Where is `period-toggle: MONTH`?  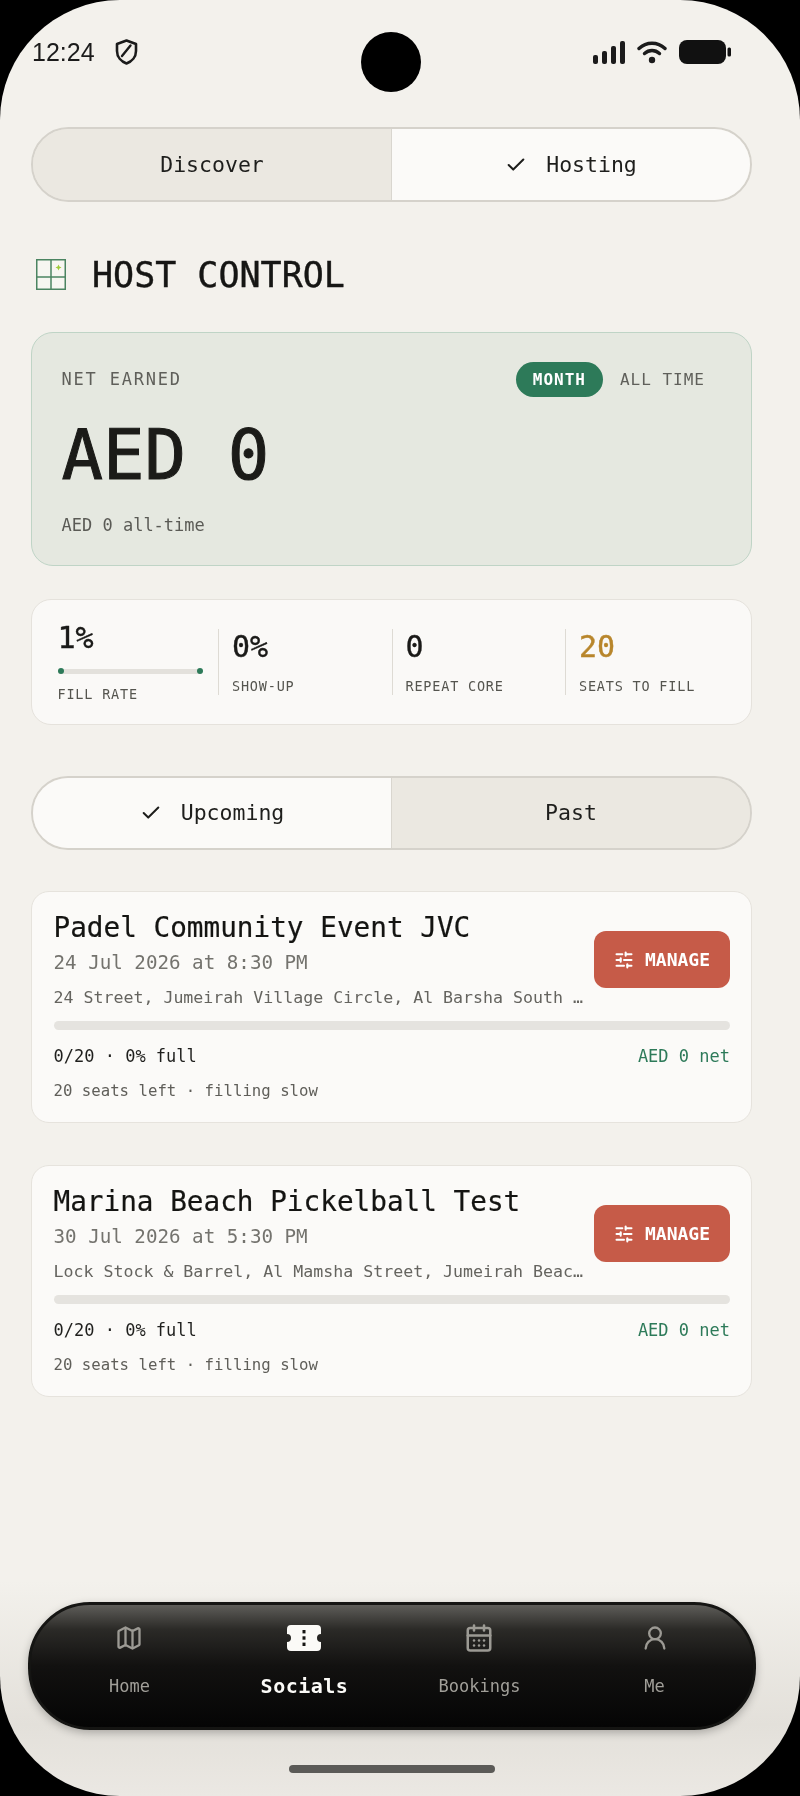
period-toggle: MONTH is located at coordinates (559, 379).